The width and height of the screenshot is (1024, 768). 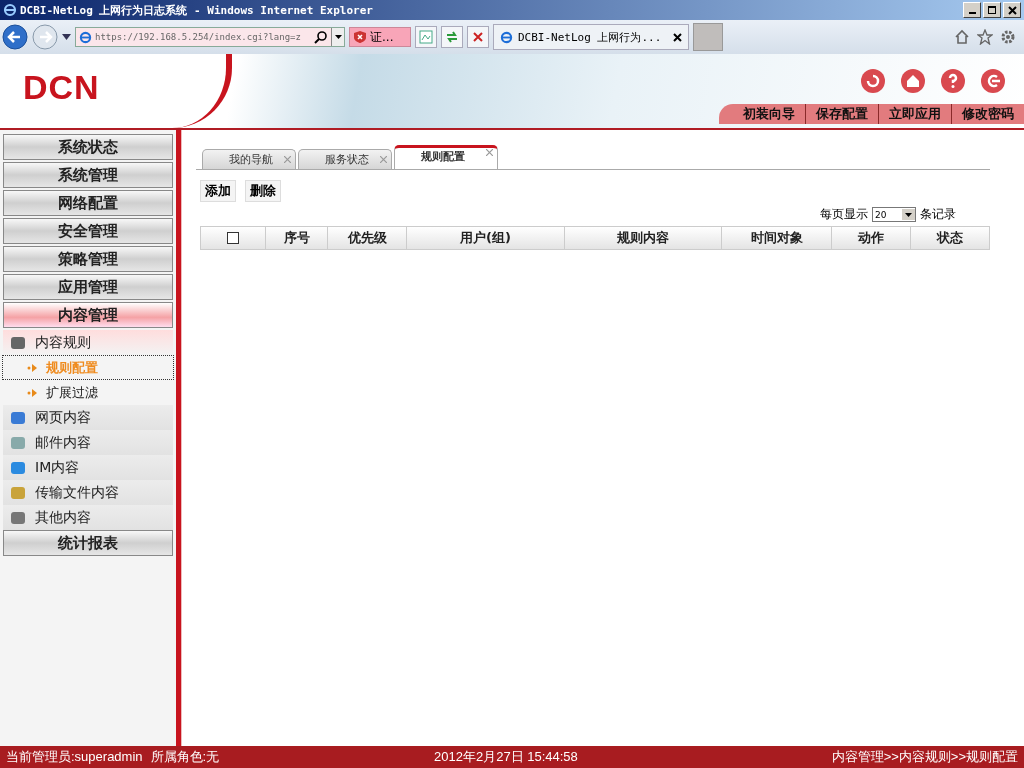 What do you see at coordinates (88, 315) in the screenshot?
I see `menu-group-button: 内容管理` at bounding box center [88, 315].